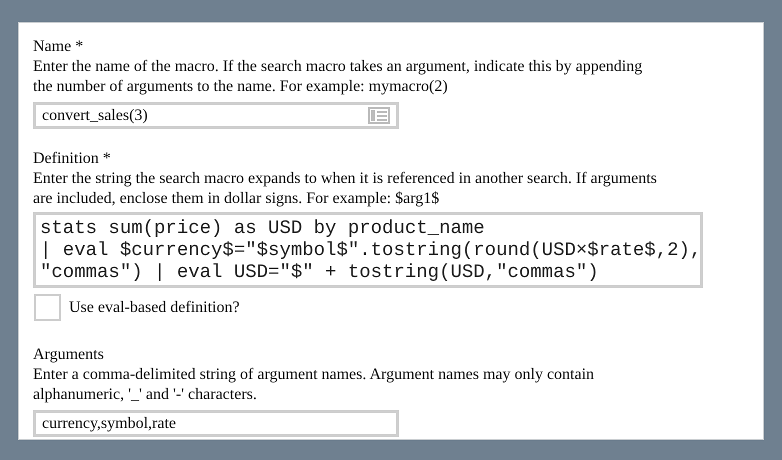 The image size is (782, 460). What do you see at coordinates (216, 115) in the screenshot?
I see `name-field: convert_sales(3)` at bounding box center [216, 115].